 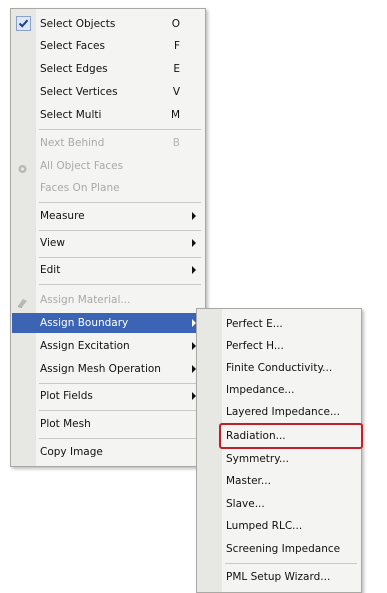 I want to click on menu-item-measure: Measure, so click(x=108, y=216).